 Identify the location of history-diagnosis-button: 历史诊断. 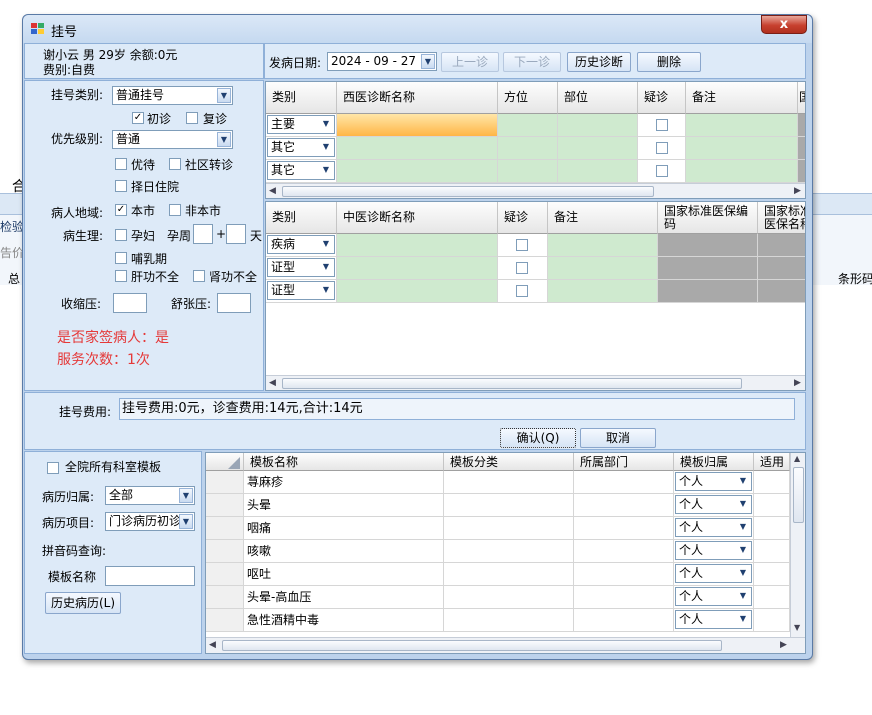
(599, 62).